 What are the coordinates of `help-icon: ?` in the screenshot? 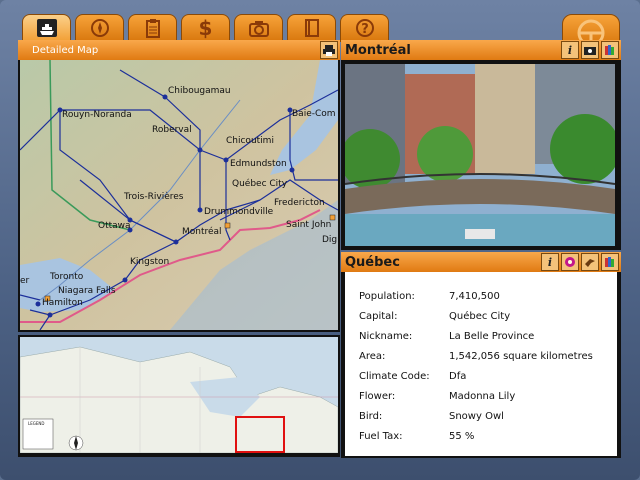 It's located at (364, 28).